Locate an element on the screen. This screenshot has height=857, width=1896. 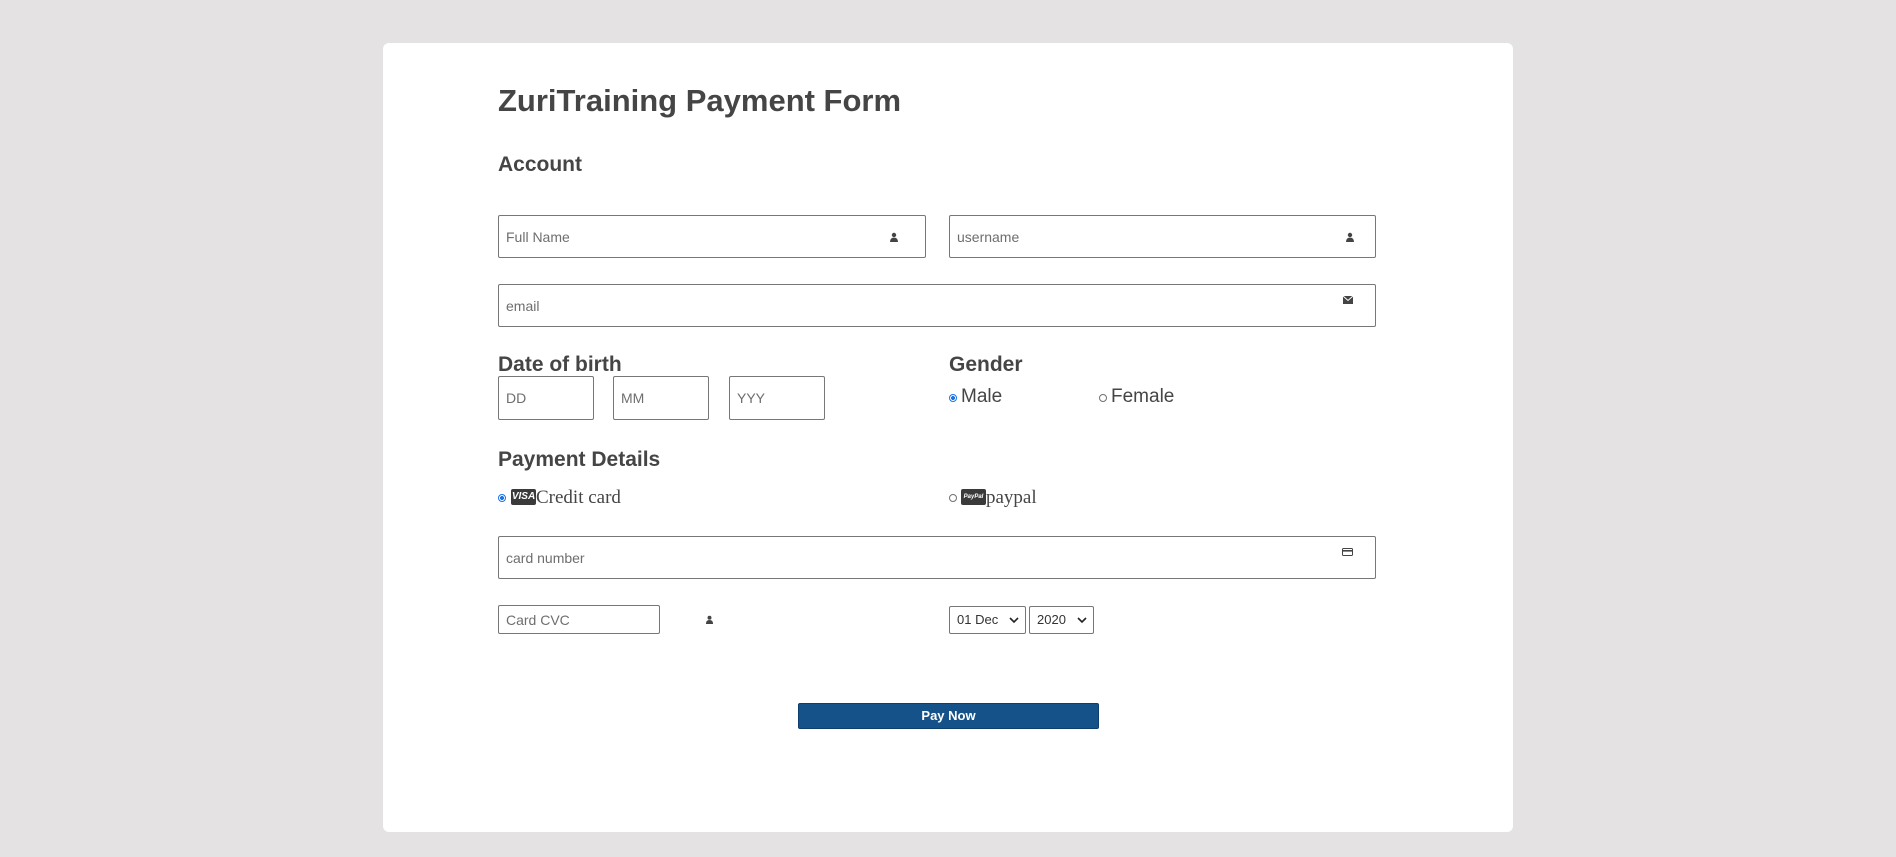
credit-card-label: Credit card is located at coordinates (578, 498).